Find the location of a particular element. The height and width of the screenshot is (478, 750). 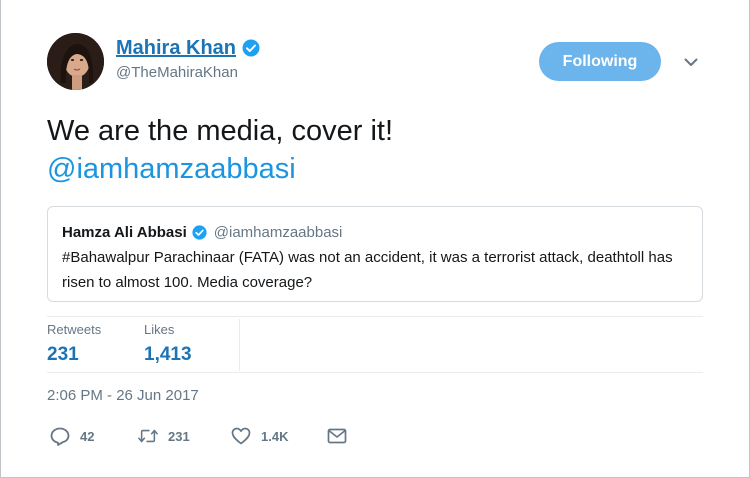

author-handle: @TheMahiraKhan is located at coordinates (188, 72).